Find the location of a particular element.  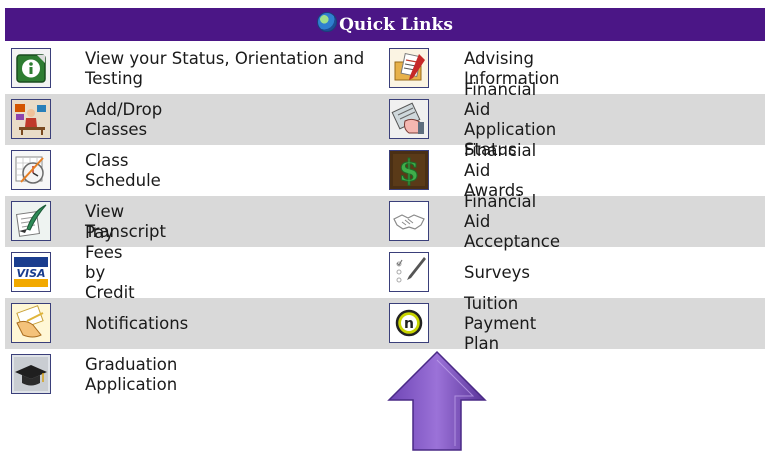

quick-links-header: Quick Links is located at coordinates (385, 24).